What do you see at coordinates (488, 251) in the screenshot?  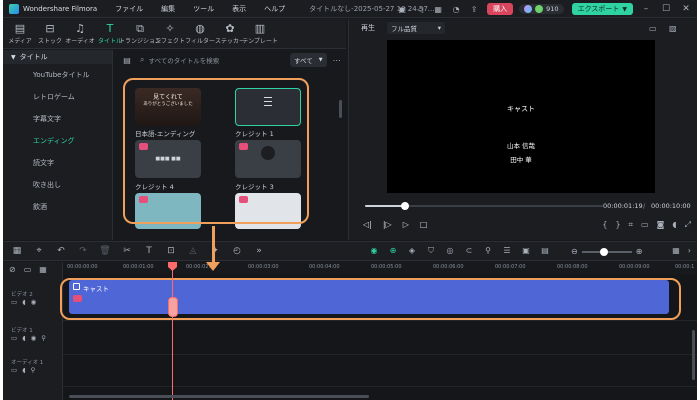 I see `mic-icon: ⚲` at bounding box center [488, 251].